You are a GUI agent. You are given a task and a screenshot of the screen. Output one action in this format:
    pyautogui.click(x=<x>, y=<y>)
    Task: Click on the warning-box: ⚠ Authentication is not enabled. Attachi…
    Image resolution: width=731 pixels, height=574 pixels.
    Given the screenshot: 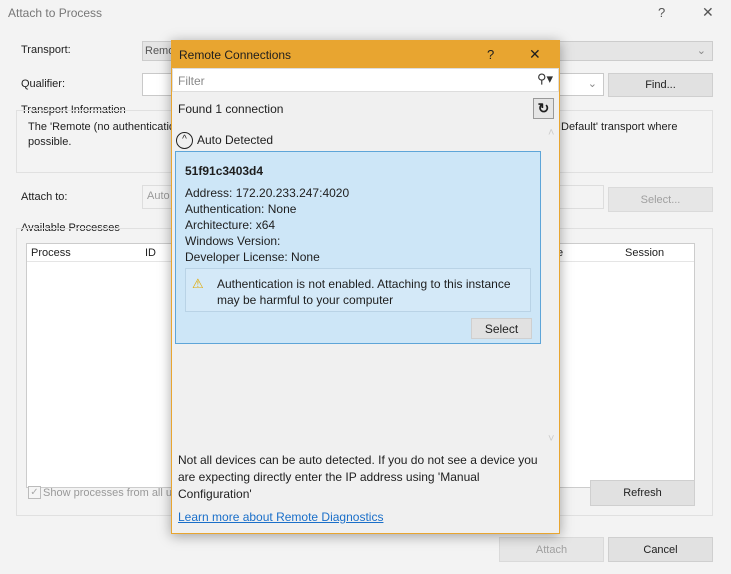 What is the action you would take?
    pyautogui.click(x=358, y=290)
    